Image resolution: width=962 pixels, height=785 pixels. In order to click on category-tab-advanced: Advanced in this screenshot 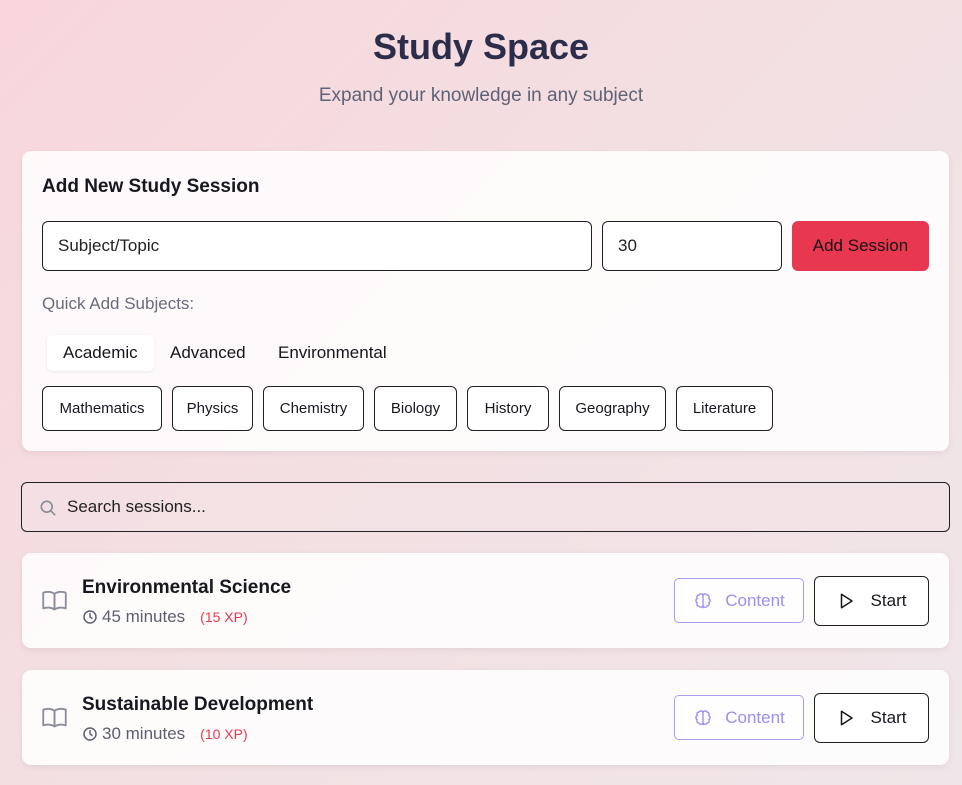, I will do `click(208, 353)`.